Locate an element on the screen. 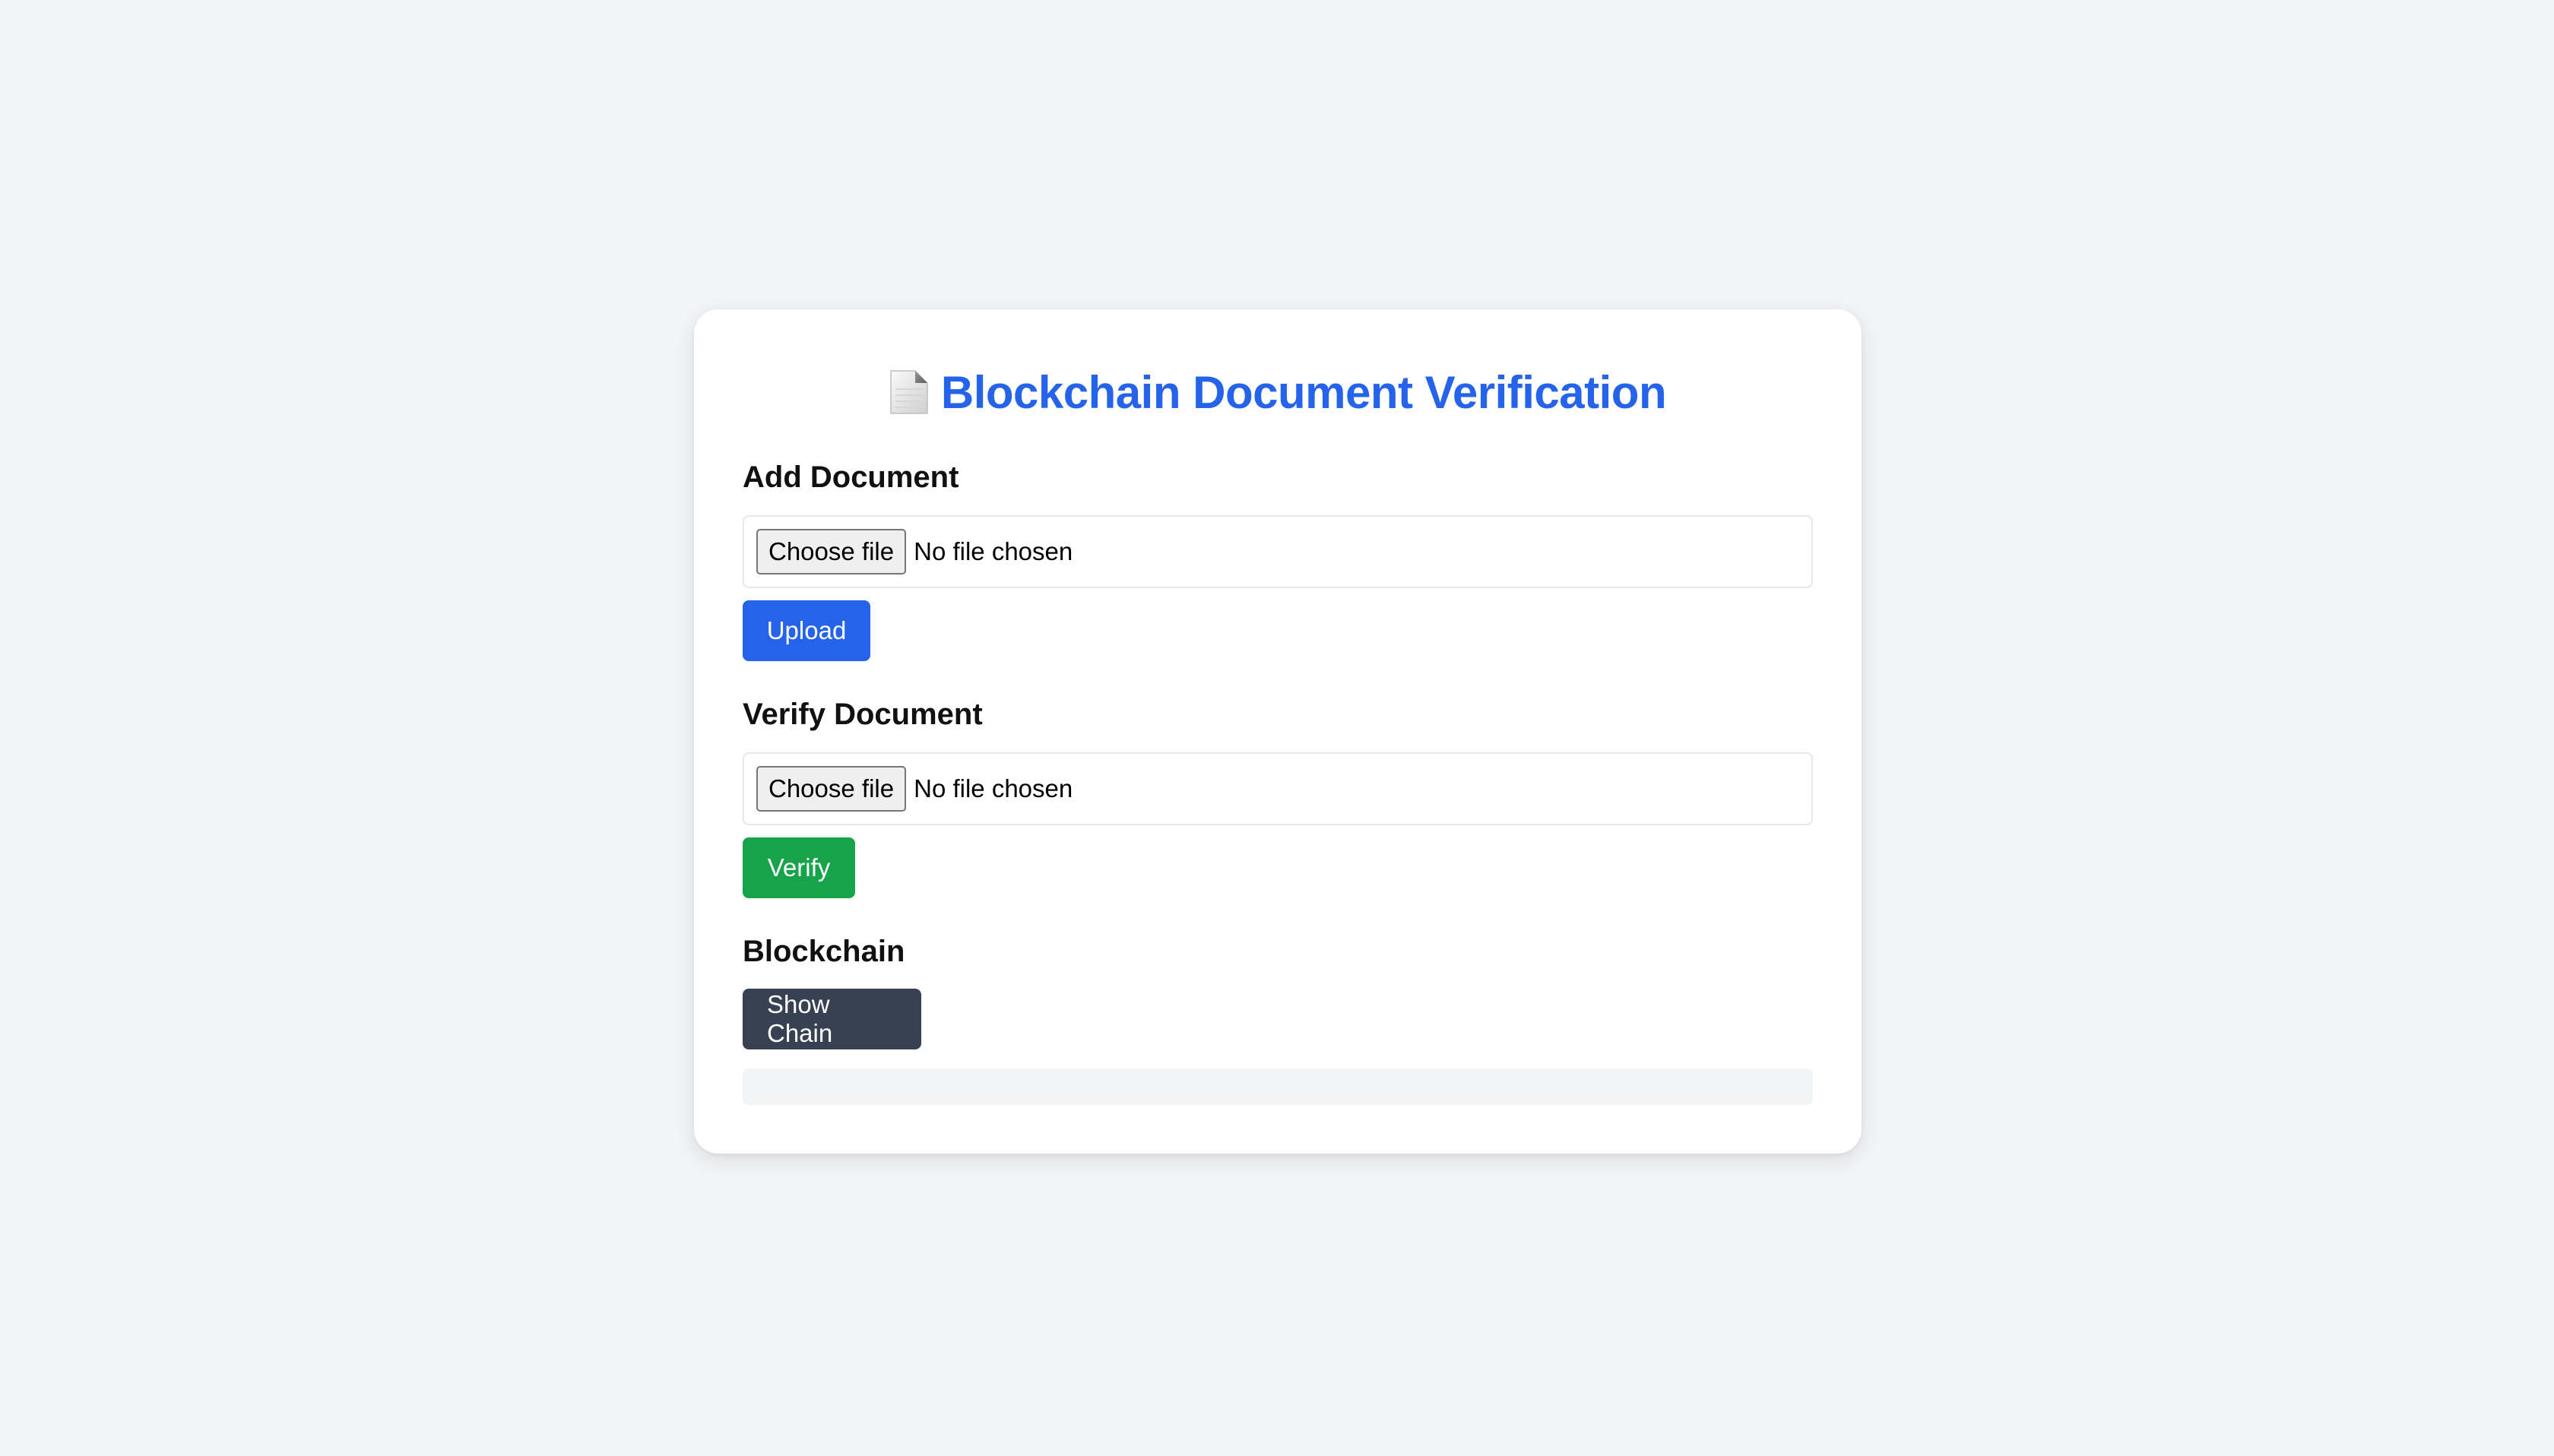 The width and height of the screenshot is (2554, 1456). upload-button: Upload is located at coordinates (806, 630).